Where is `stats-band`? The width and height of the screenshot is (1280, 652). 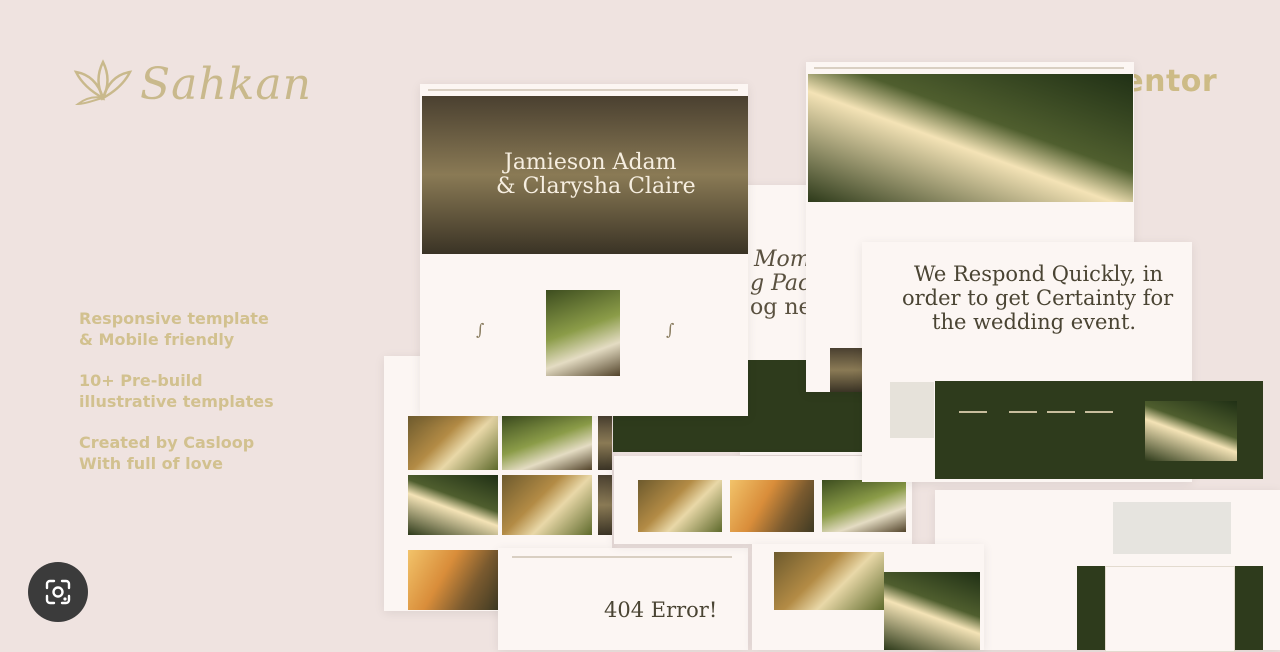
stats-band is located at coordinates (1099, 430).